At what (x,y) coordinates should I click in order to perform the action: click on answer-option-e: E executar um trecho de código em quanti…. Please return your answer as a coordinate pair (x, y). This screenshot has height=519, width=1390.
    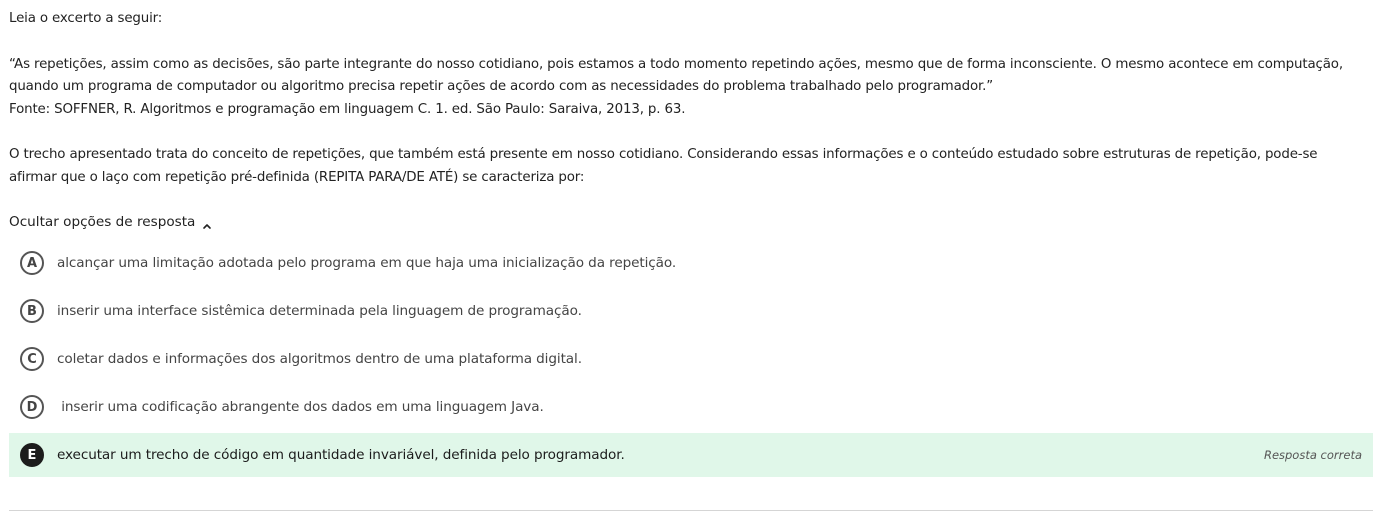
    Looking at the image, I should click on (691, 455).